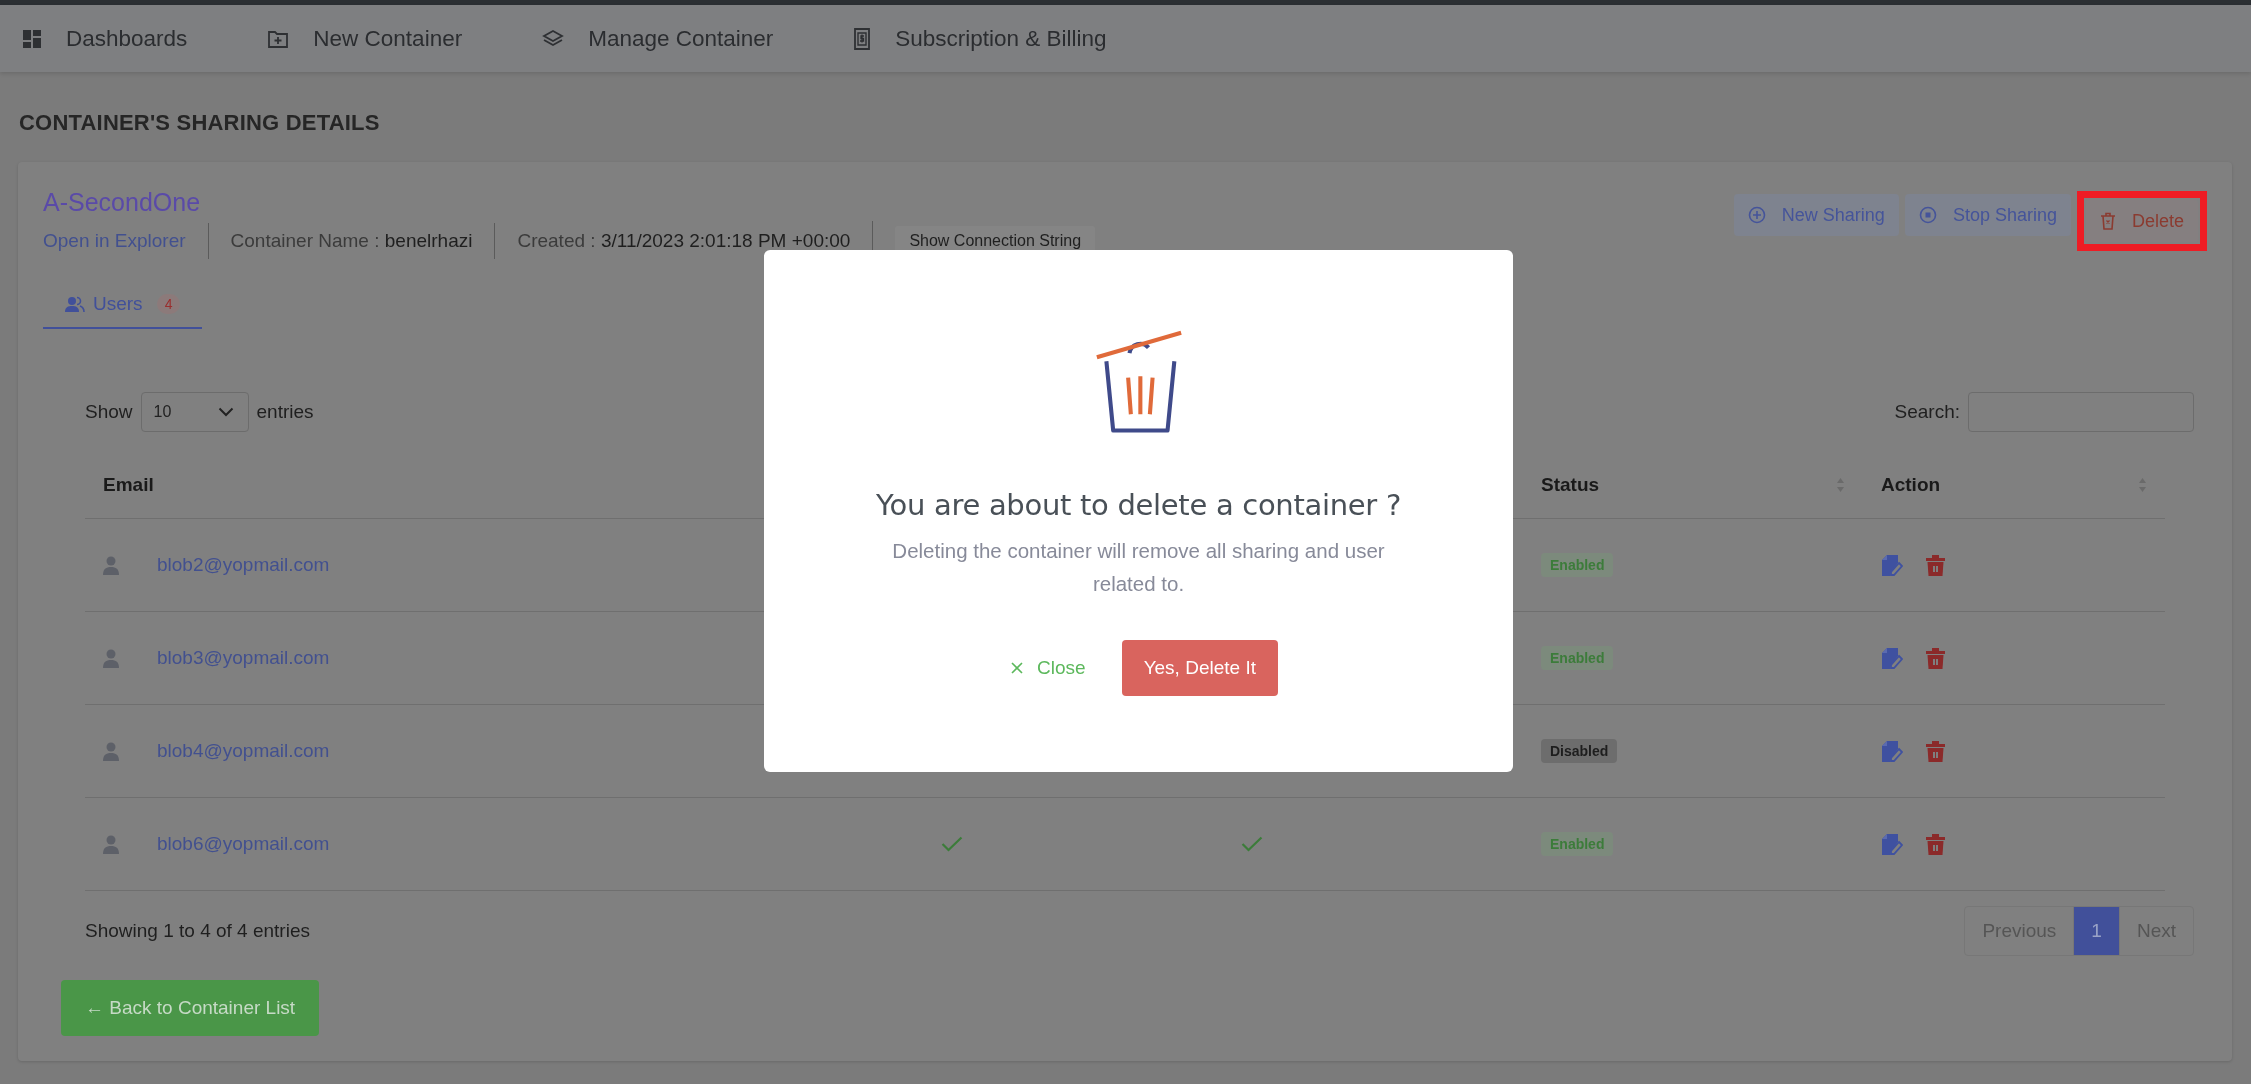 The width and height of the screenshot is (2251, 1084). I want to click on users-icon, so click(75, 304).